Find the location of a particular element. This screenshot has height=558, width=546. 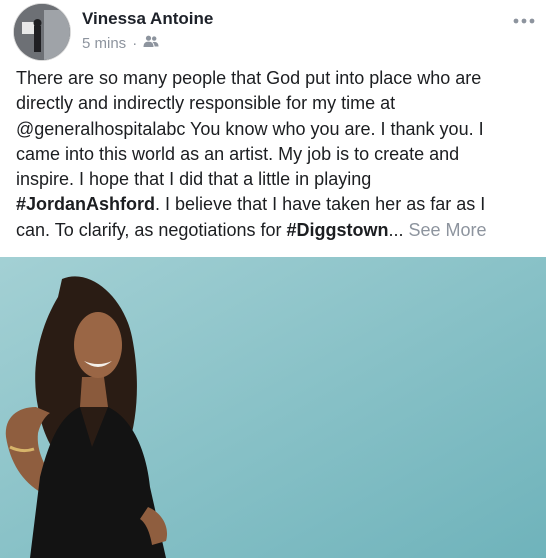

post-meta: 5 mins · is located at coordinates (120, 43).